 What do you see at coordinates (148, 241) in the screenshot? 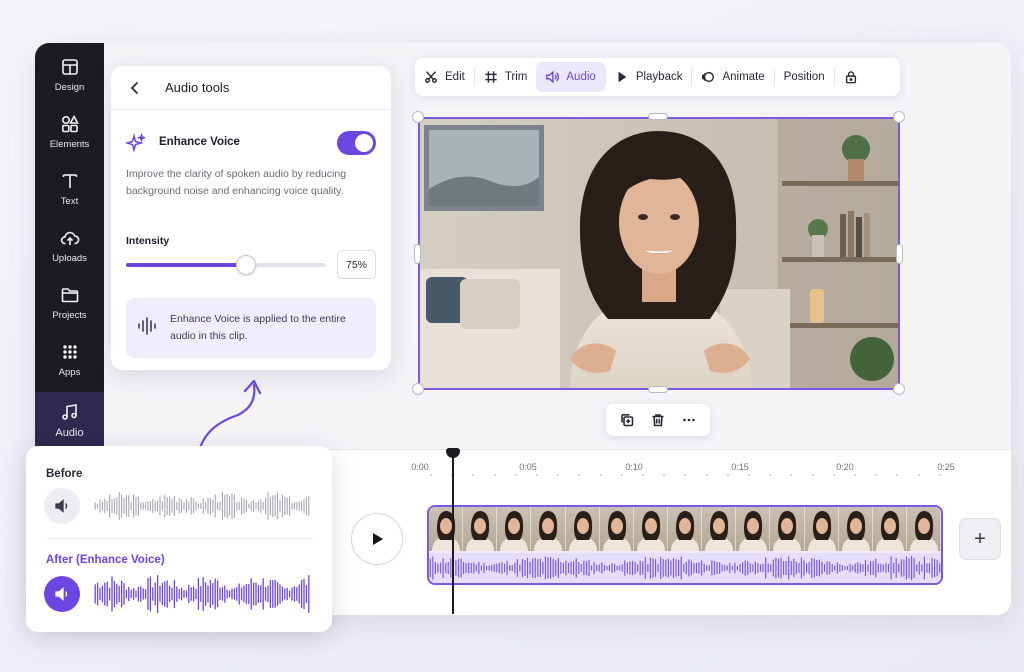
I see `intensity-label: Intensity` at bounding box center [148, 241].